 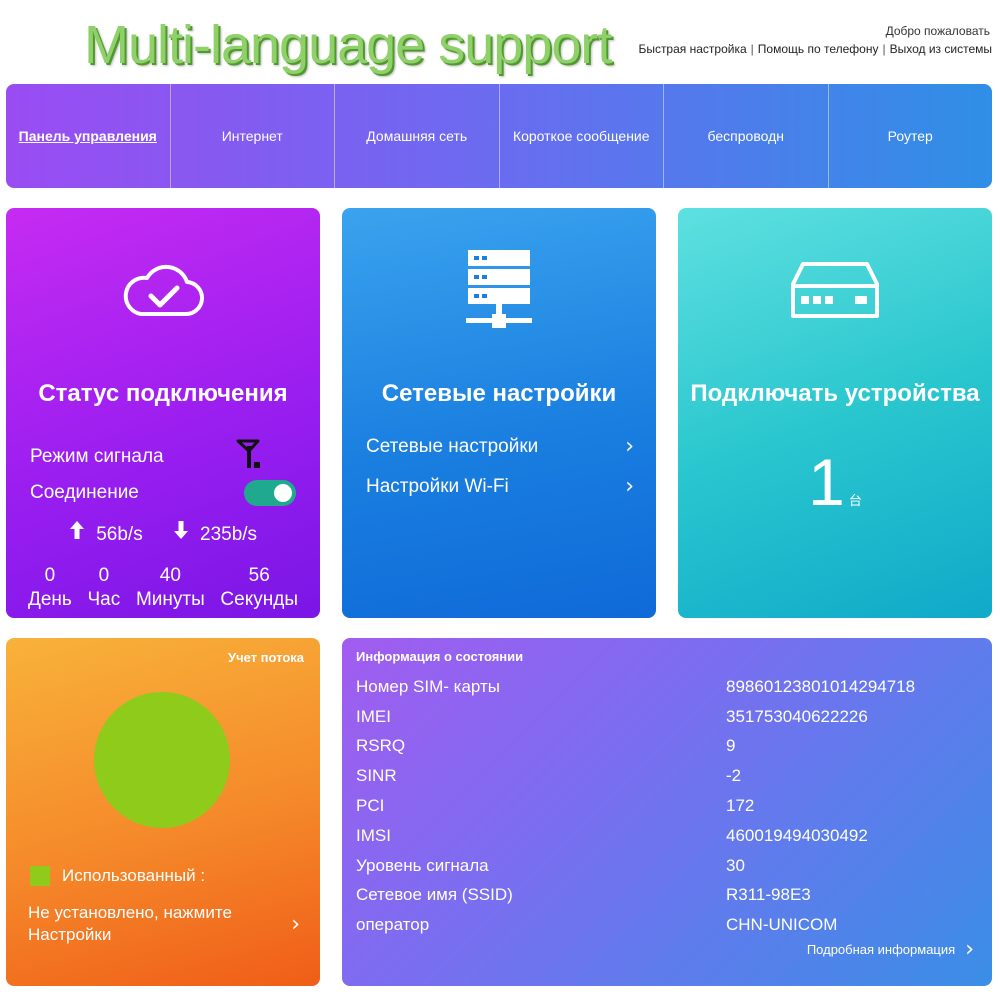 I want to click on nav-sms: Короткое сообщение, so click(x=582, y=136).